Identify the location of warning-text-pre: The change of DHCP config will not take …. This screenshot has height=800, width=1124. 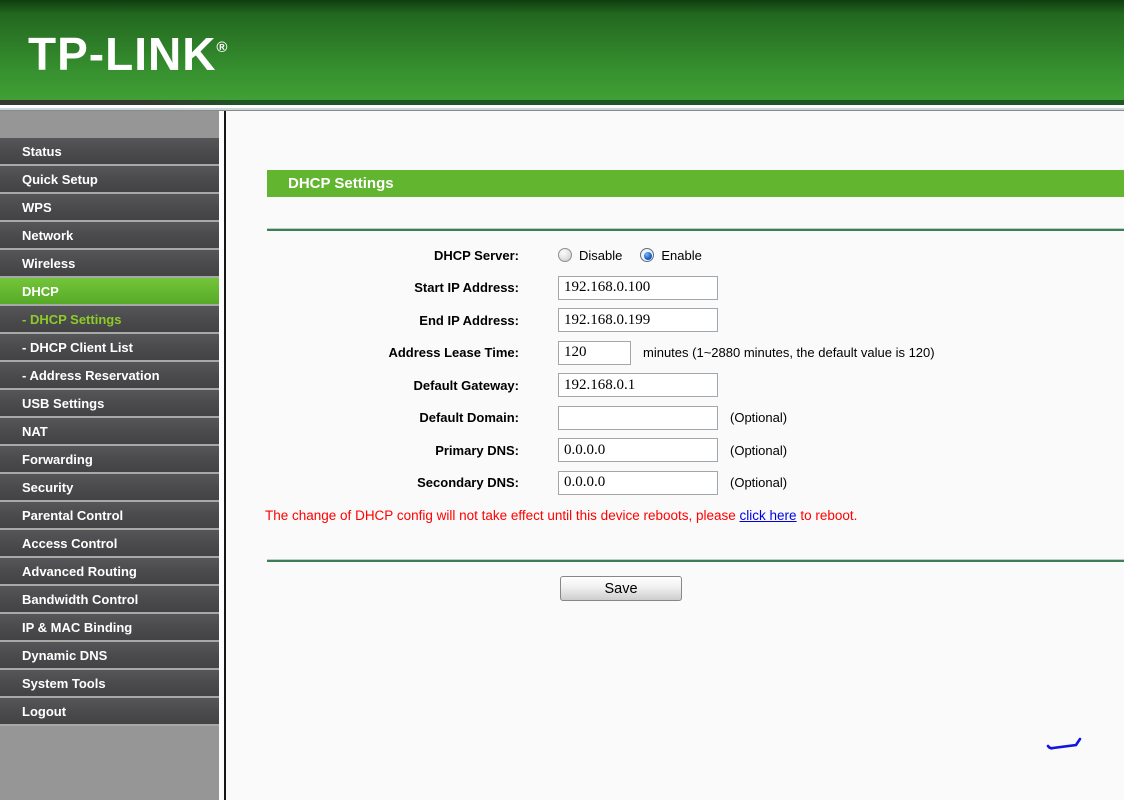
(502, 515).